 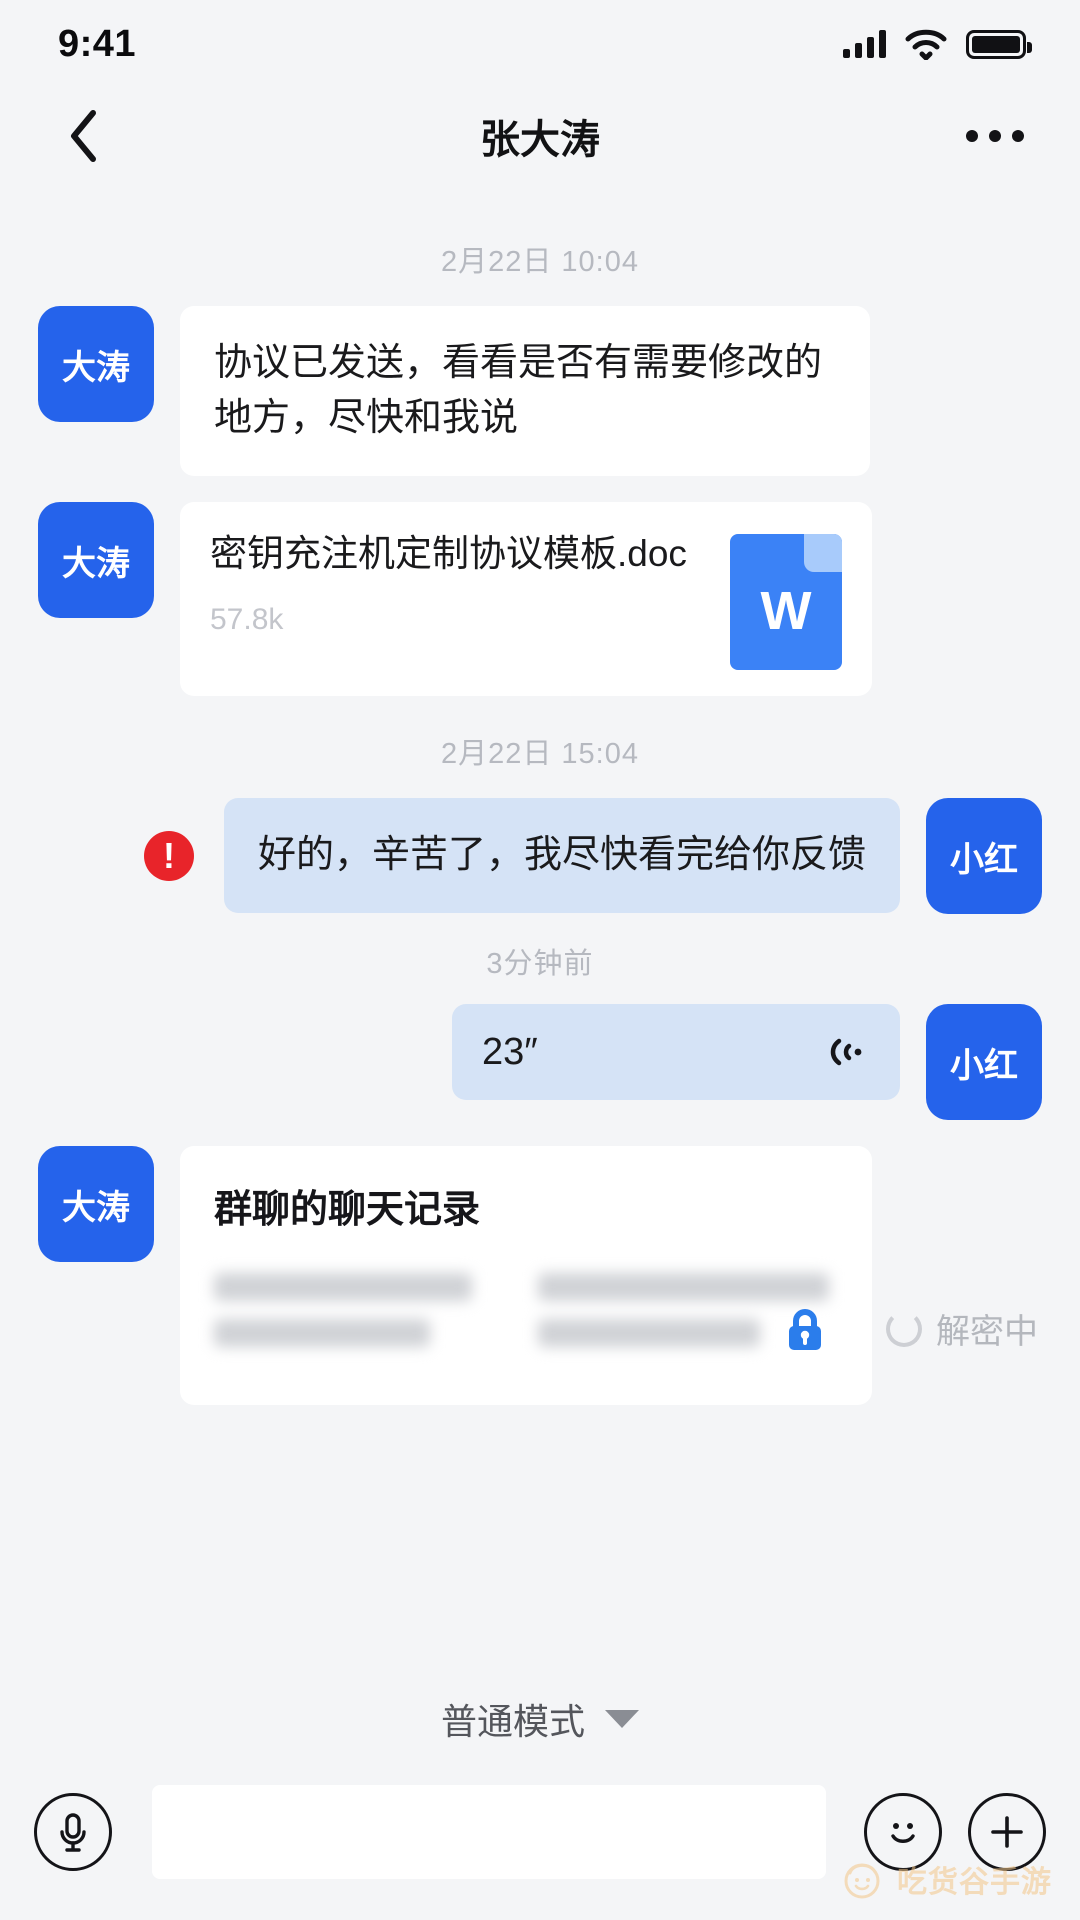 What do you see at coordinates (512, 1721) in the screenshot?
I see `mode-label: 普通模式` at bounding box center [512, 1721].